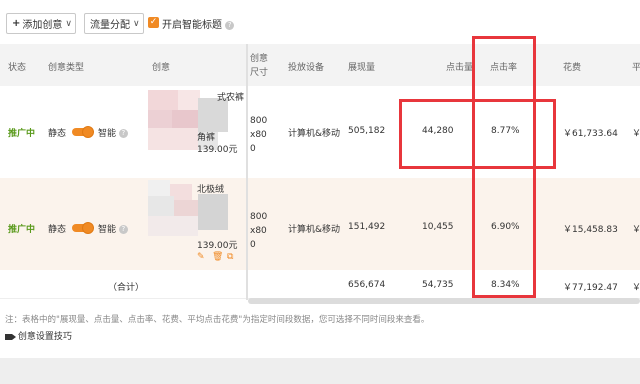  Describe the element at coordinates (110, 25) in the screenshot. I see `traffic-split-label: 流量分配` at that location.